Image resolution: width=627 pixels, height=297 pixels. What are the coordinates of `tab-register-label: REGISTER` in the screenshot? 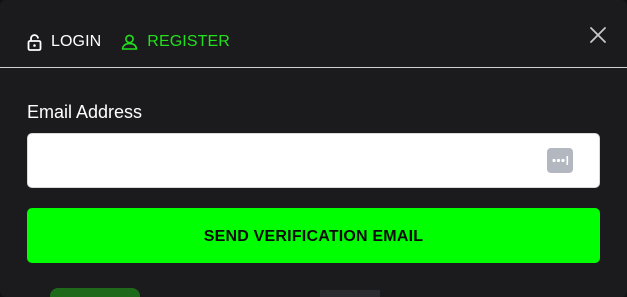 It's located at (188, 41).